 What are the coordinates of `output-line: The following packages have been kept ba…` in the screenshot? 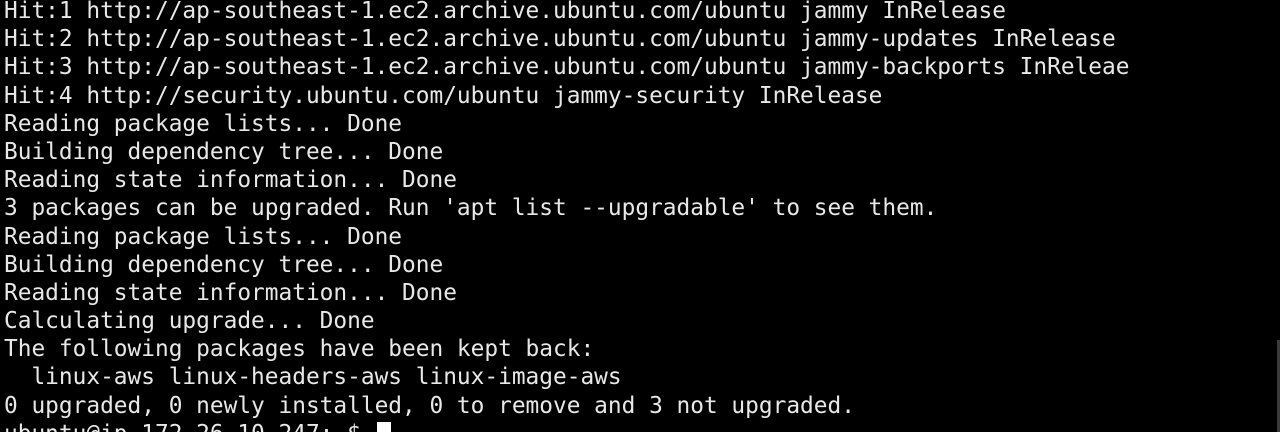 It's located at (299, 349).